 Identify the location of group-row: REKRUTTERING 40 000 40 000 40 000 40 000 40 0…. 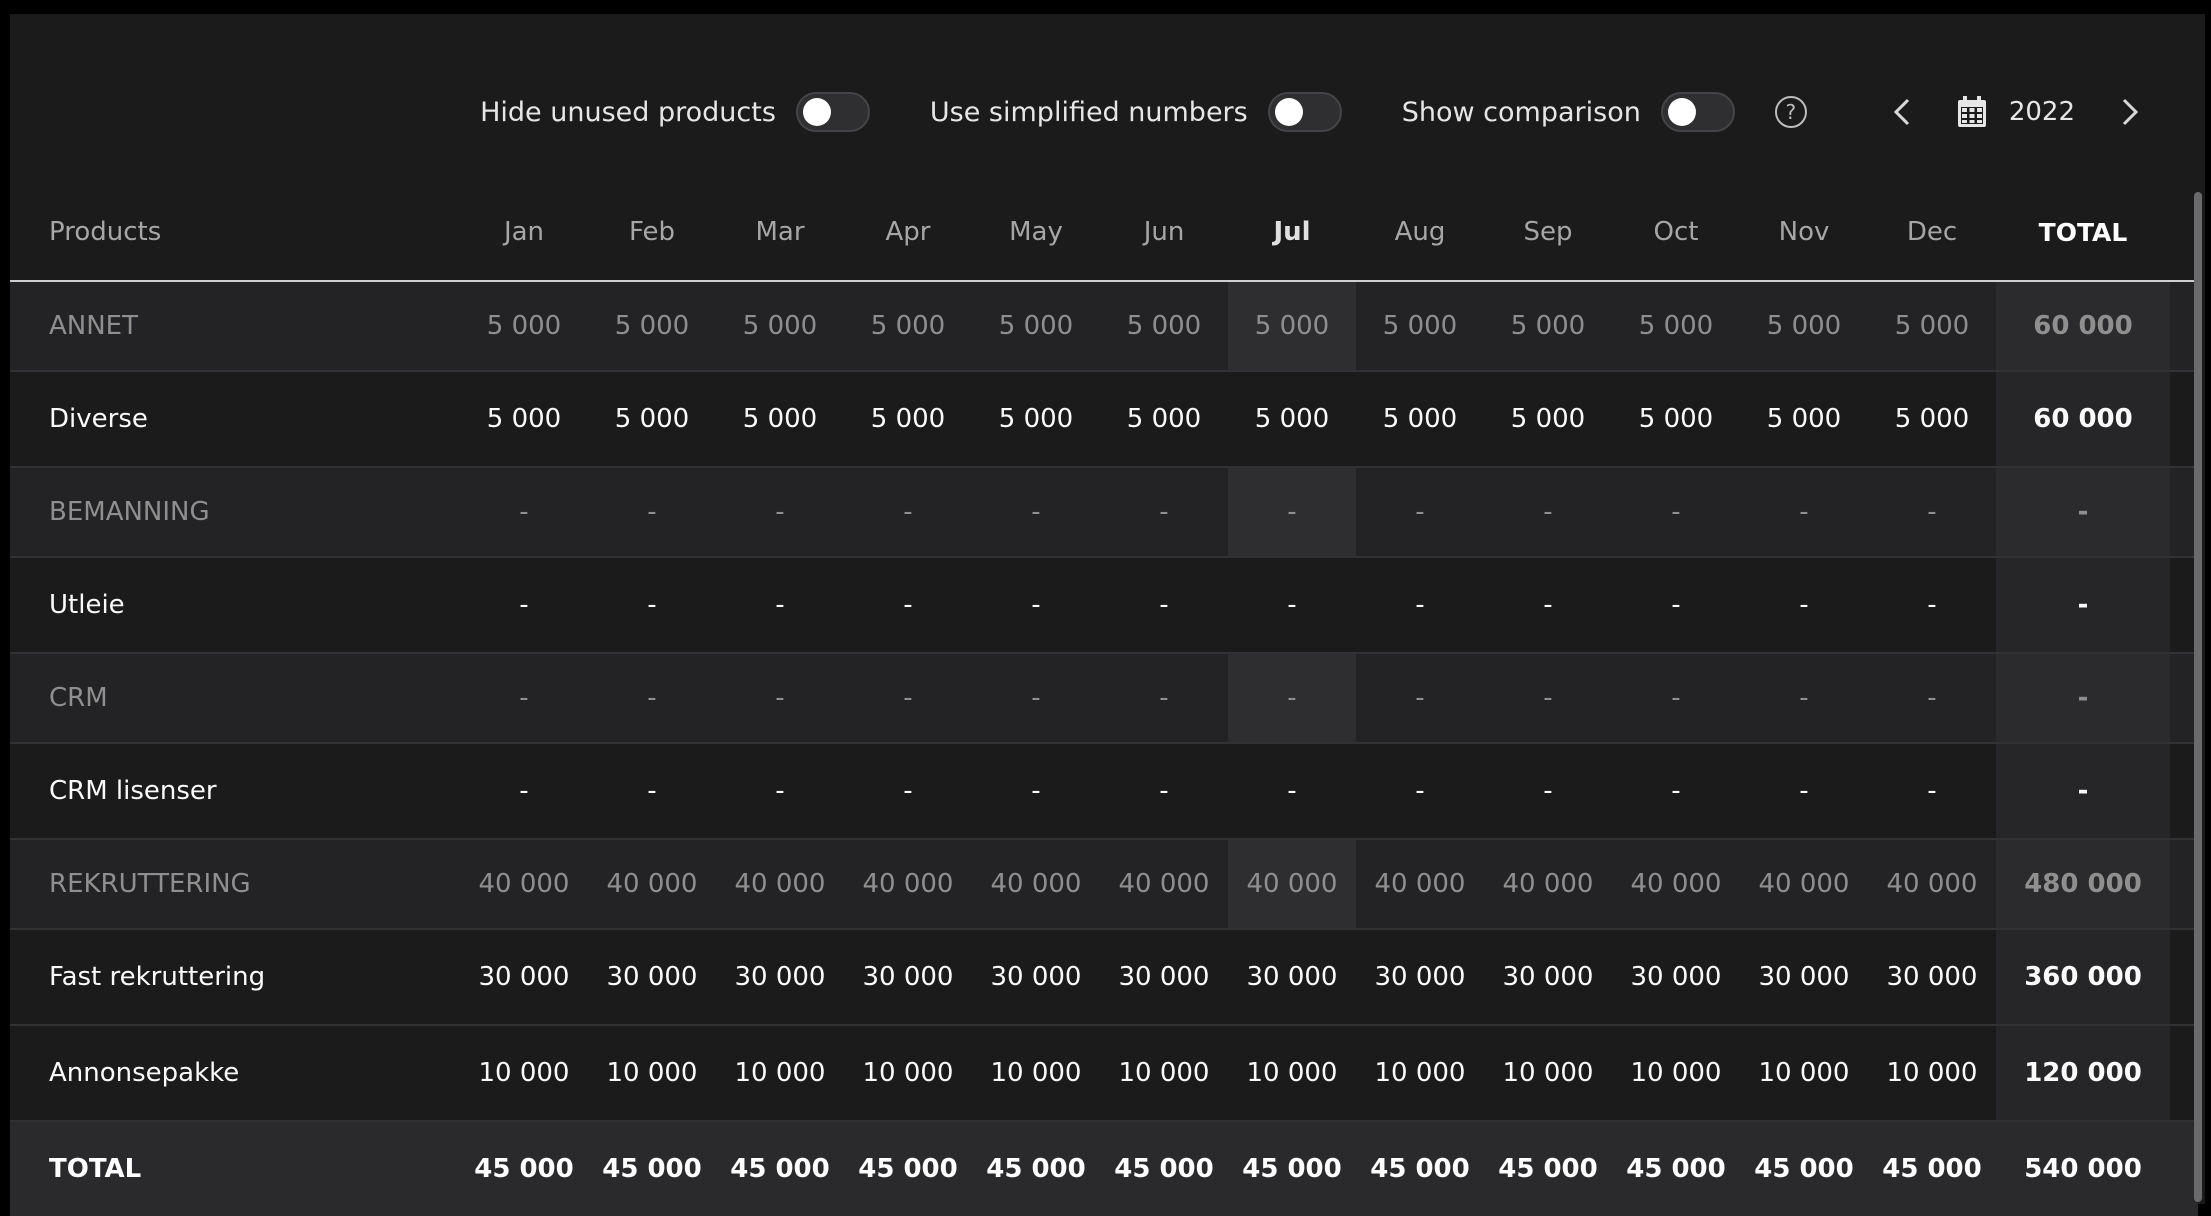
(1104, 885).